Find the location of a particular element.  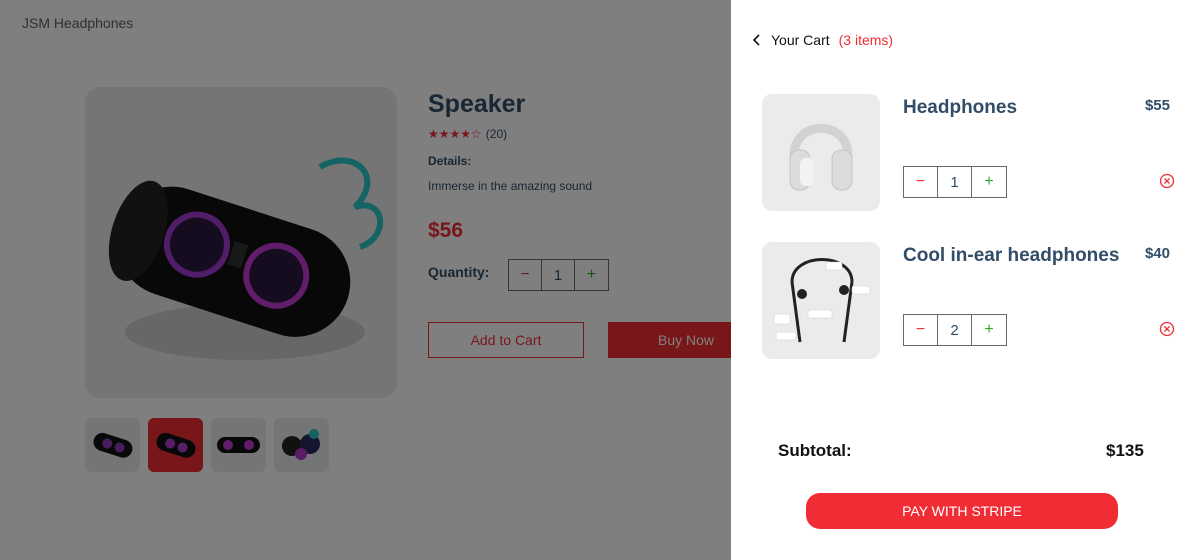

cart-heading: Your Cart (3 items) is located at coordinates (821, 40).